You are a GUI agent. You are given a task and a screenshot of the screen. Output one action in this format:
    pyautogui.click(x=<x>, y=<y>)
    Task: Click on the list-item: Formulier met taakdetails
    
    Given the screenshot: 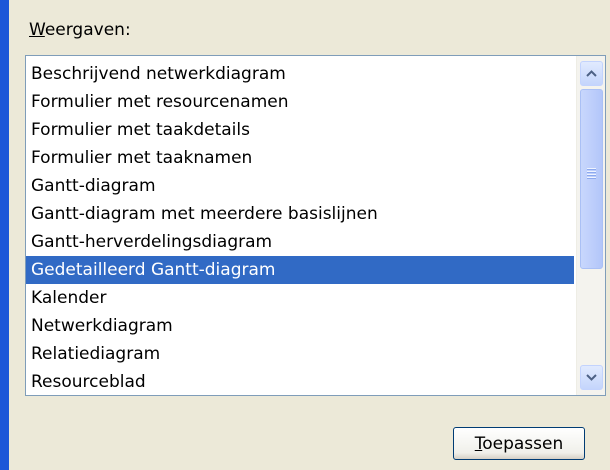 What is the action you would take?
    pyautogui.click(x=300, y=130)
    